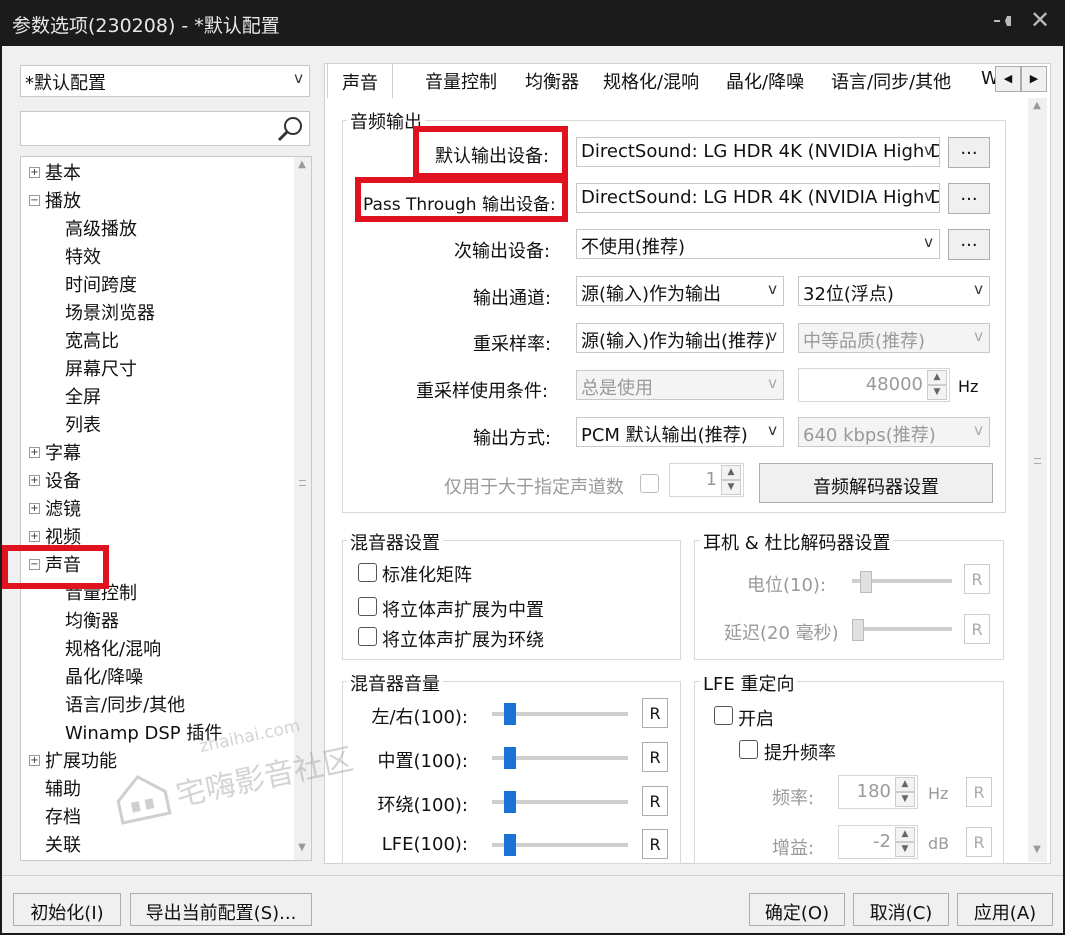  Describe the element at coordinates (67, 909) in the screenshot. I see `initialize-button: 初始化(I)` at that location.